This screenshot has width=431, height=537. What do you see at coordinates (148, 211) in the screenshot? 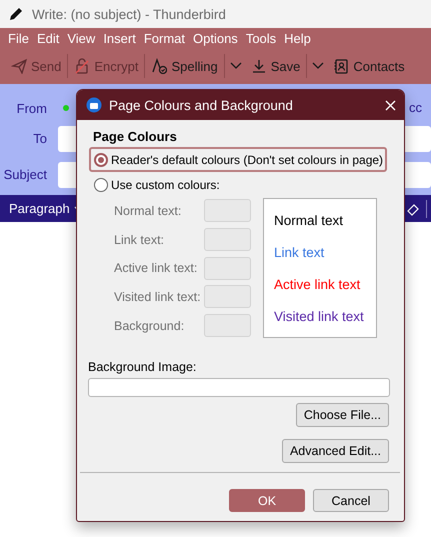
I see `colour-label: Normal text:` at bounding box center [148, 211].